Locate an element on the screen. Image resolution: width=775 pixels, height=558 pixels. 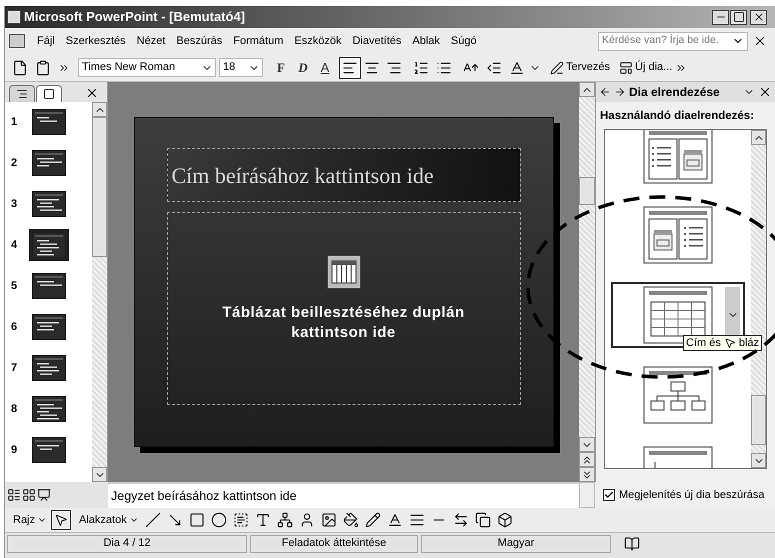
next-slide-icon is located at coordinates (587, 474).